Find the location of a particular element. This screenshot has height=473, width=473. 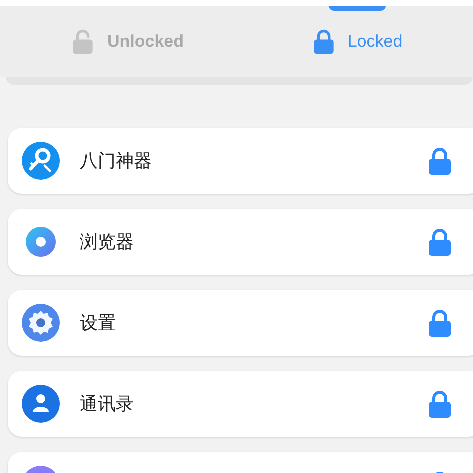

app-name: 浏览器 is located at coordinates (107, 242).